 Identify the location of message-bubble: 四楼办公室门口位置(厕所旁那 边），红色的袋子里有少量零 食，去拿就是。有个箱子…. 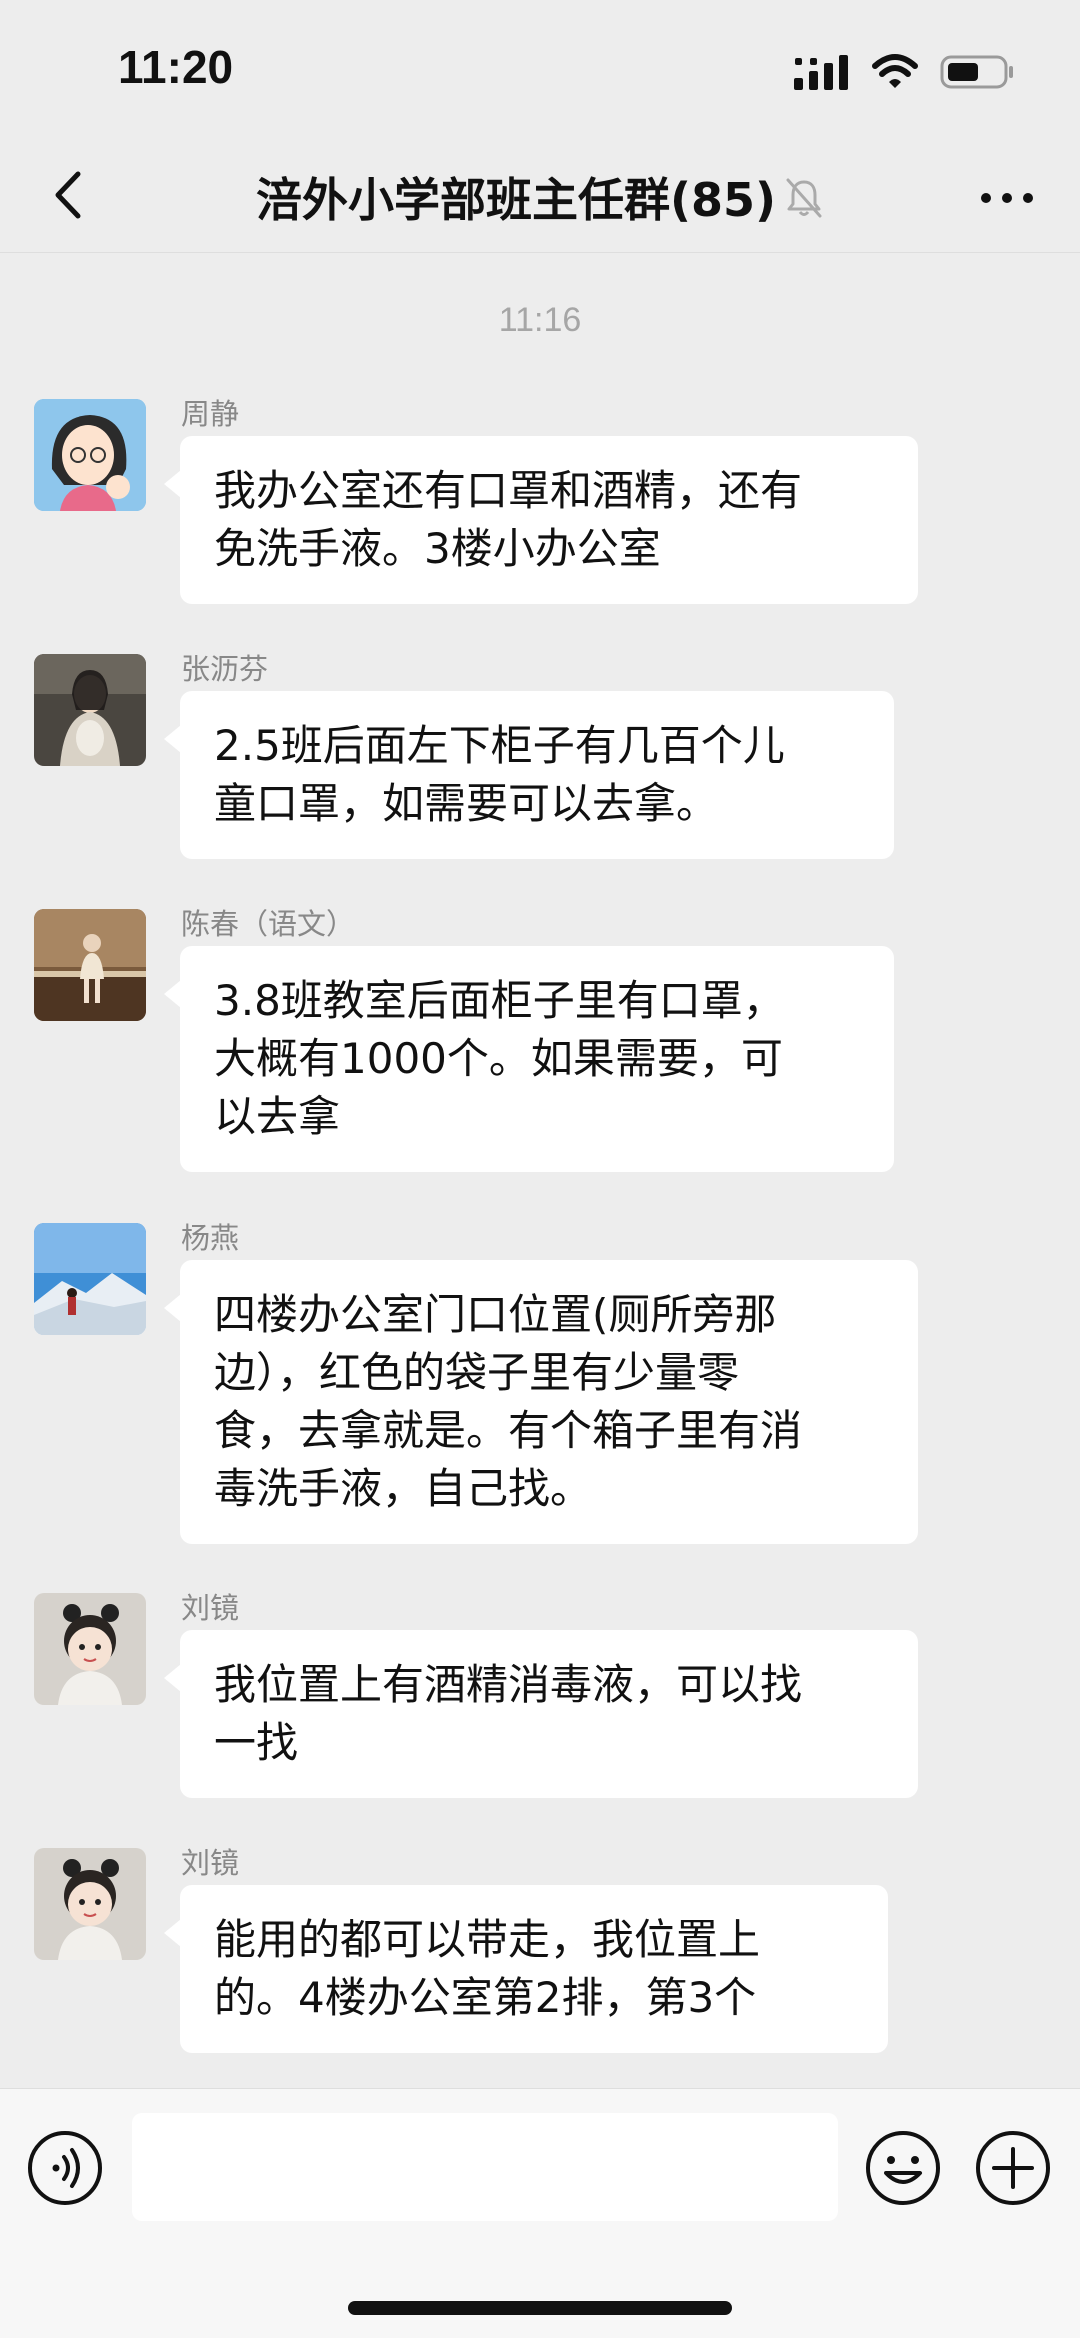
(541, 1402).